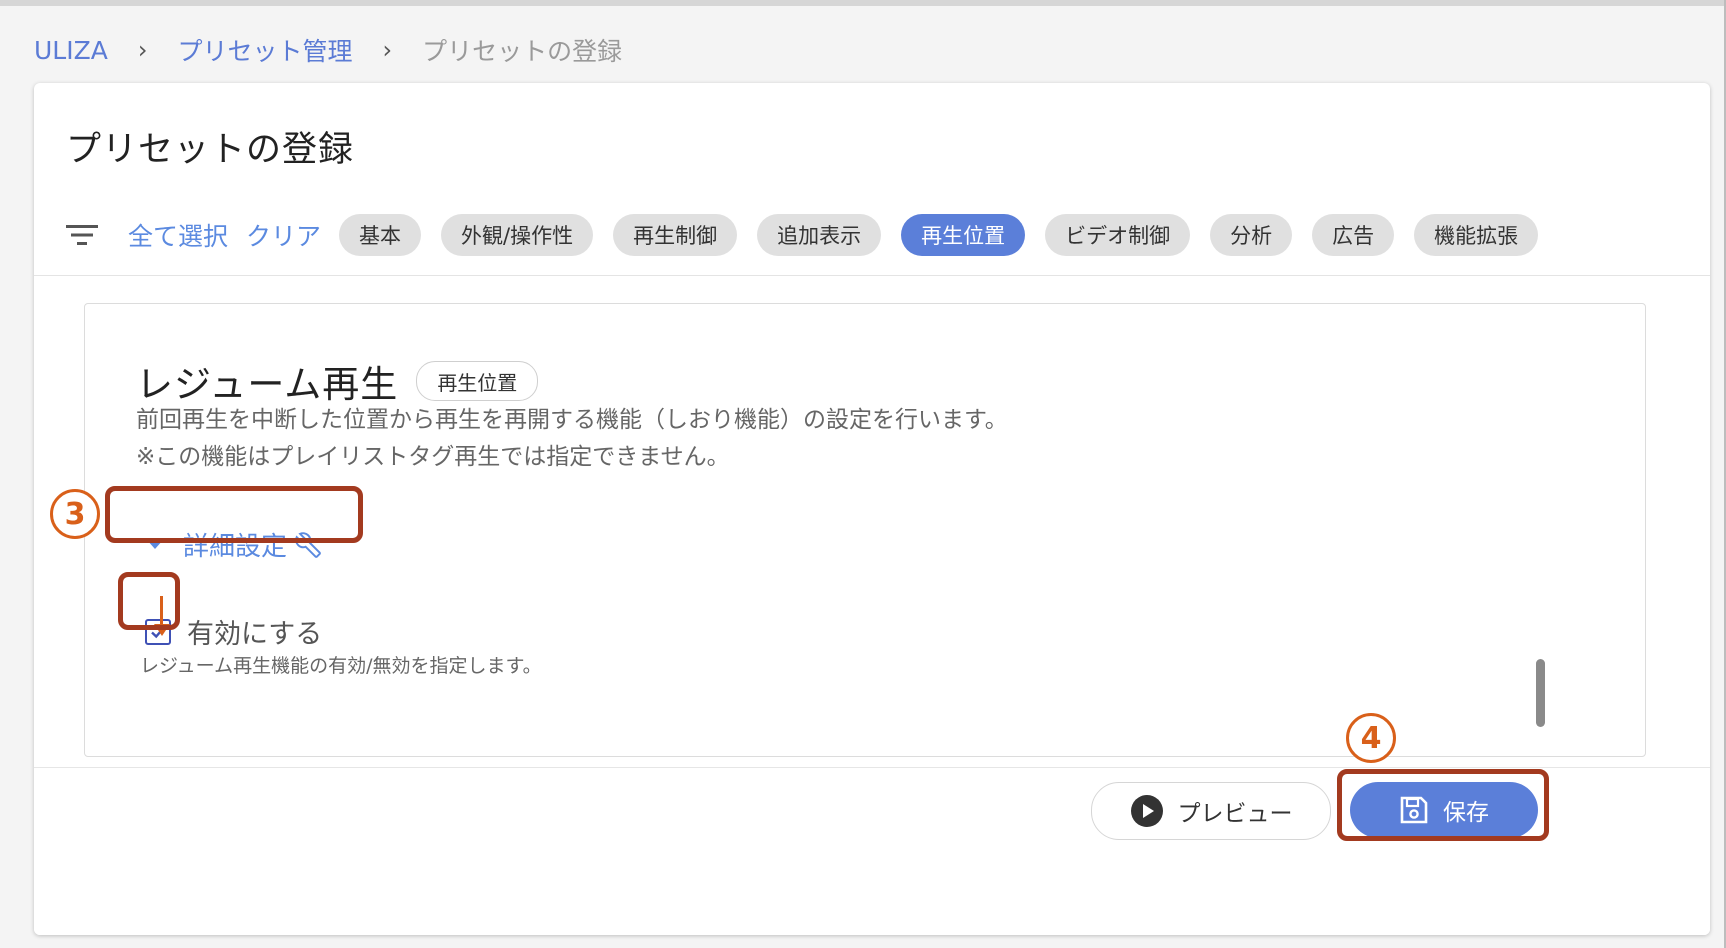  I want to click on play-circle-icon, so click(1147, 811).